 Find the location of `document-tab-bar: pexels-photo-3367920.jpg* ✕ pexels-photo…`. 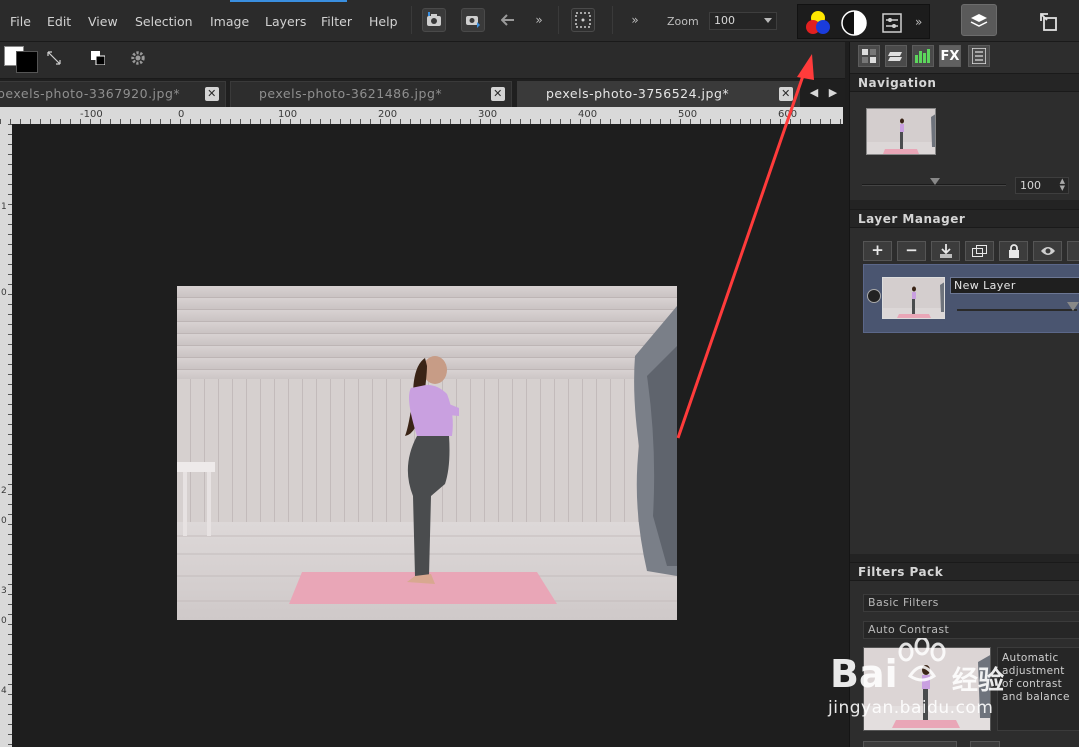

document-tab-bar: pexels-photo-3367920.jpg* ✕ pexels-photo… is located at coordinates (422, 93).